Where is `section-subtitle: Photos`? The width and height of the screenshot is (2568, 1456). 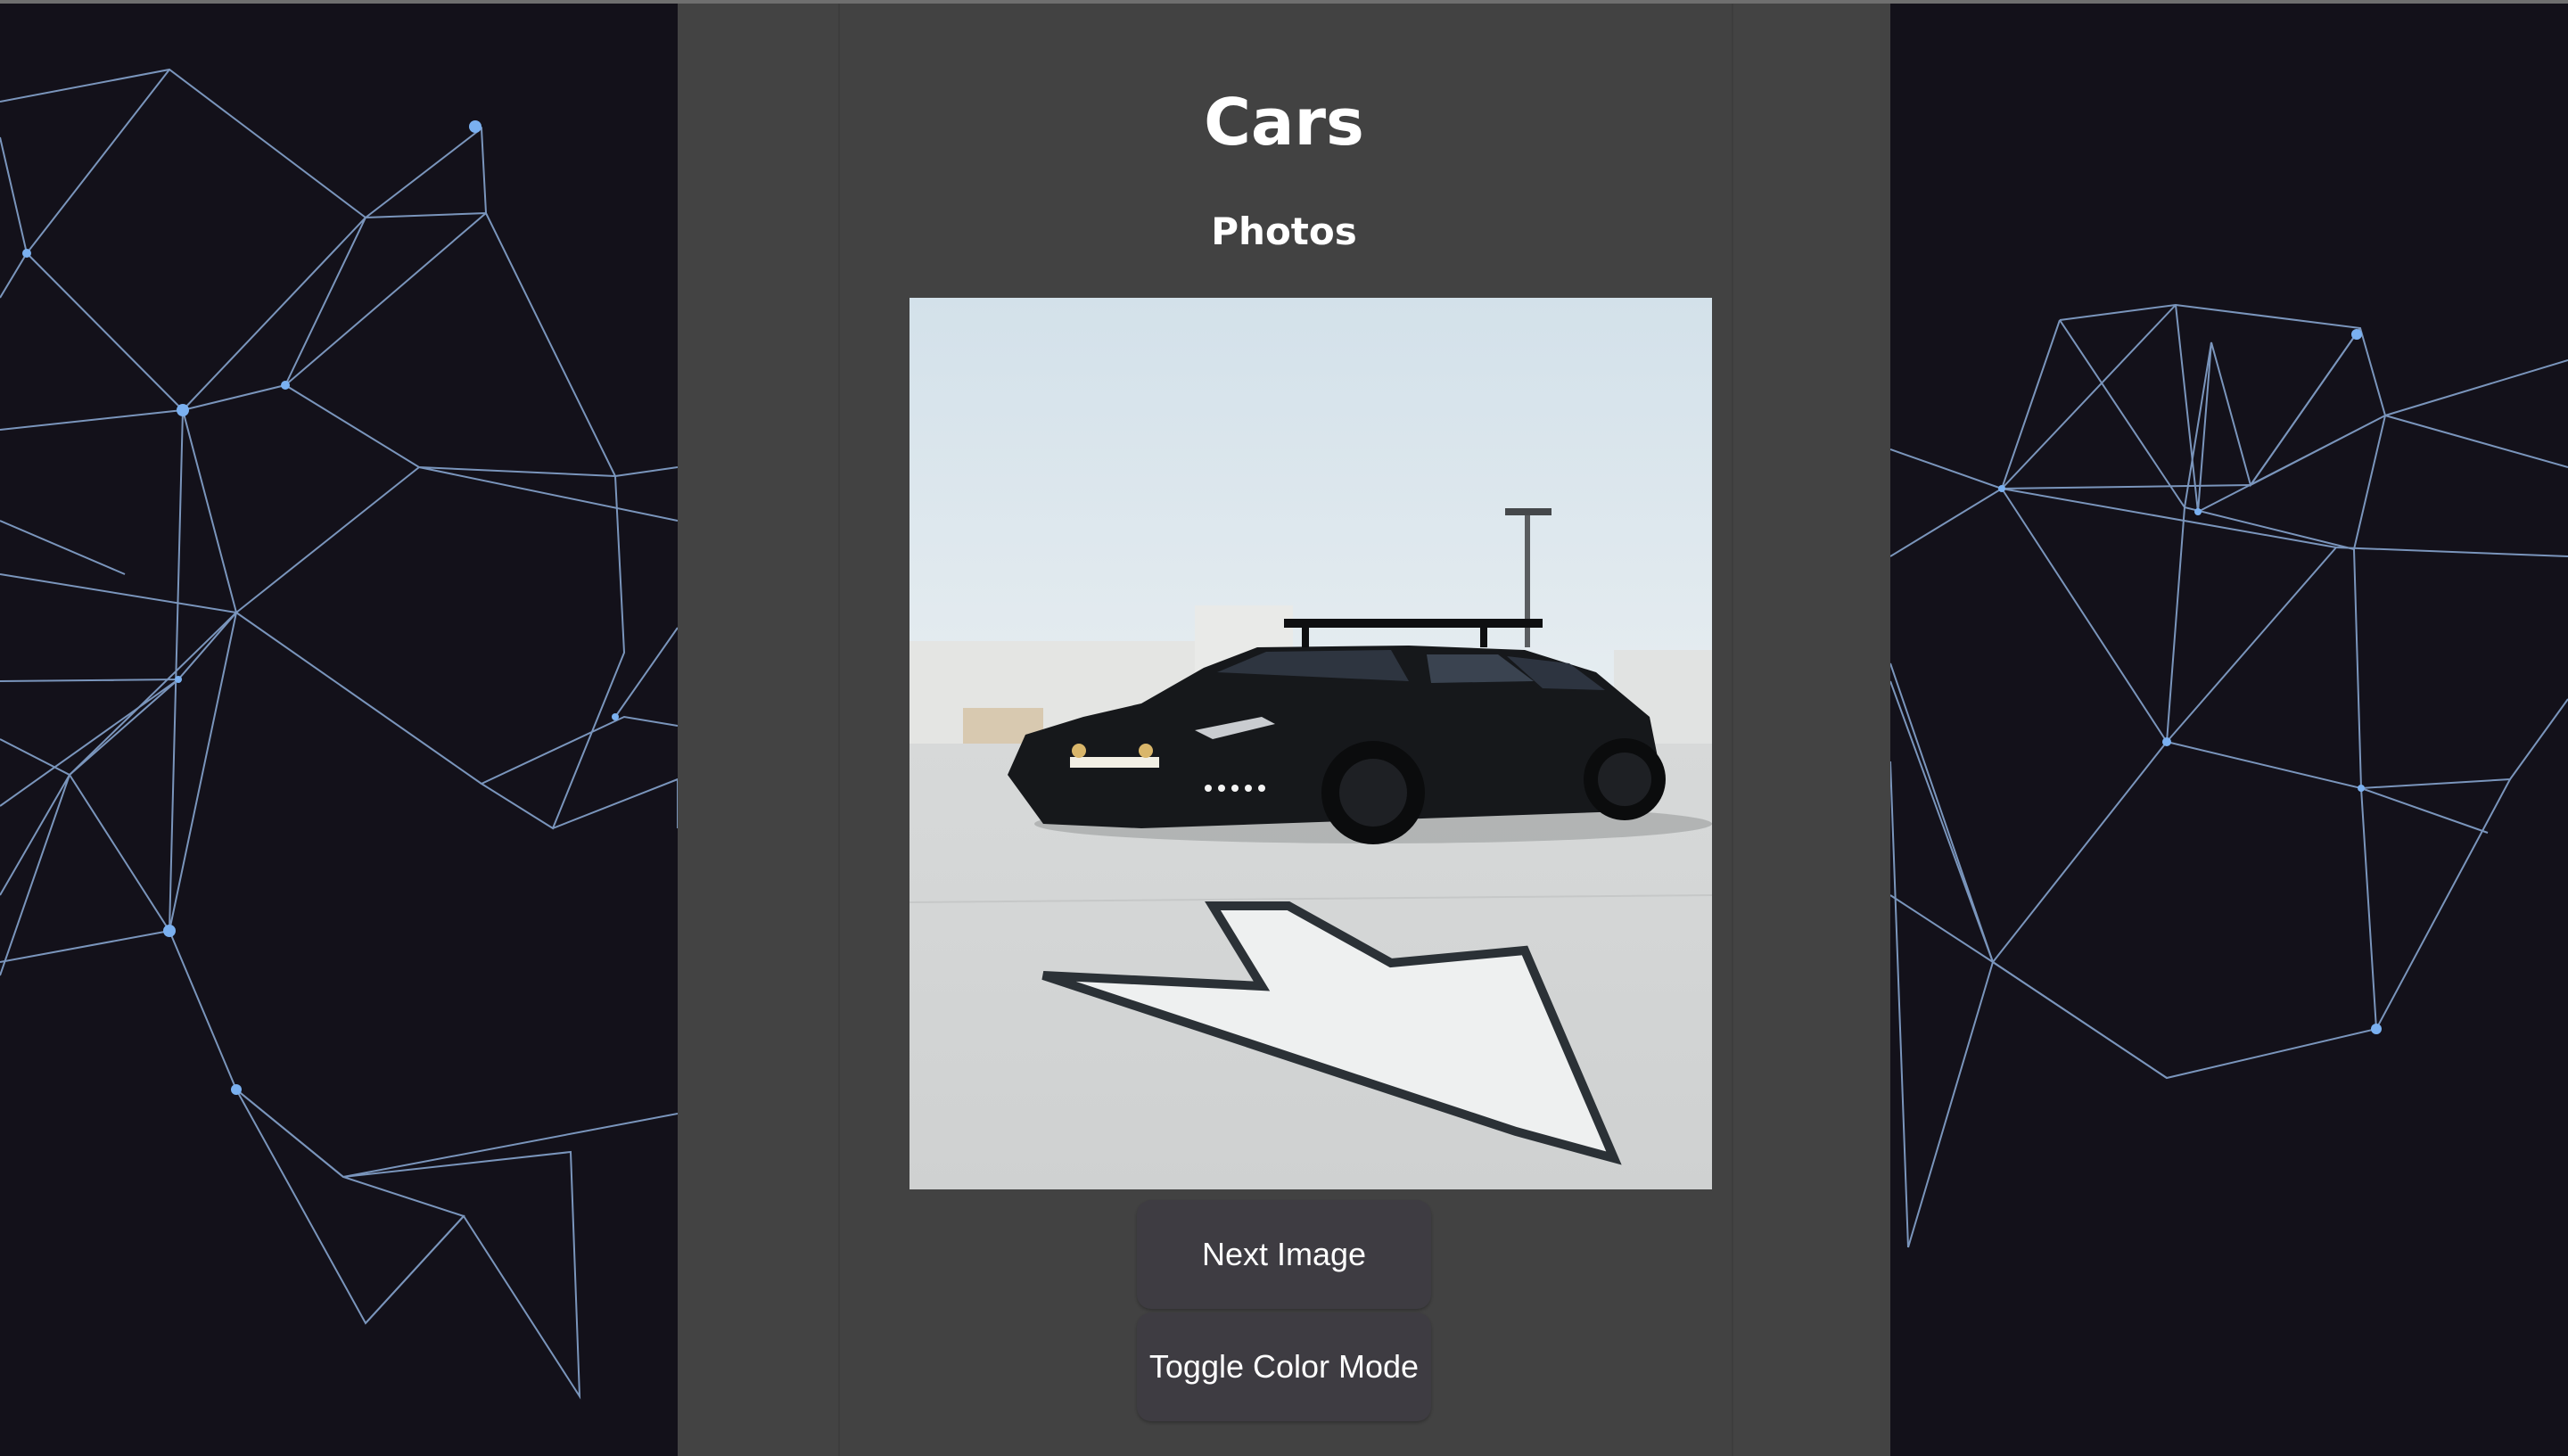 section-subtitle: Photos is located at coordinates (1284, 232).